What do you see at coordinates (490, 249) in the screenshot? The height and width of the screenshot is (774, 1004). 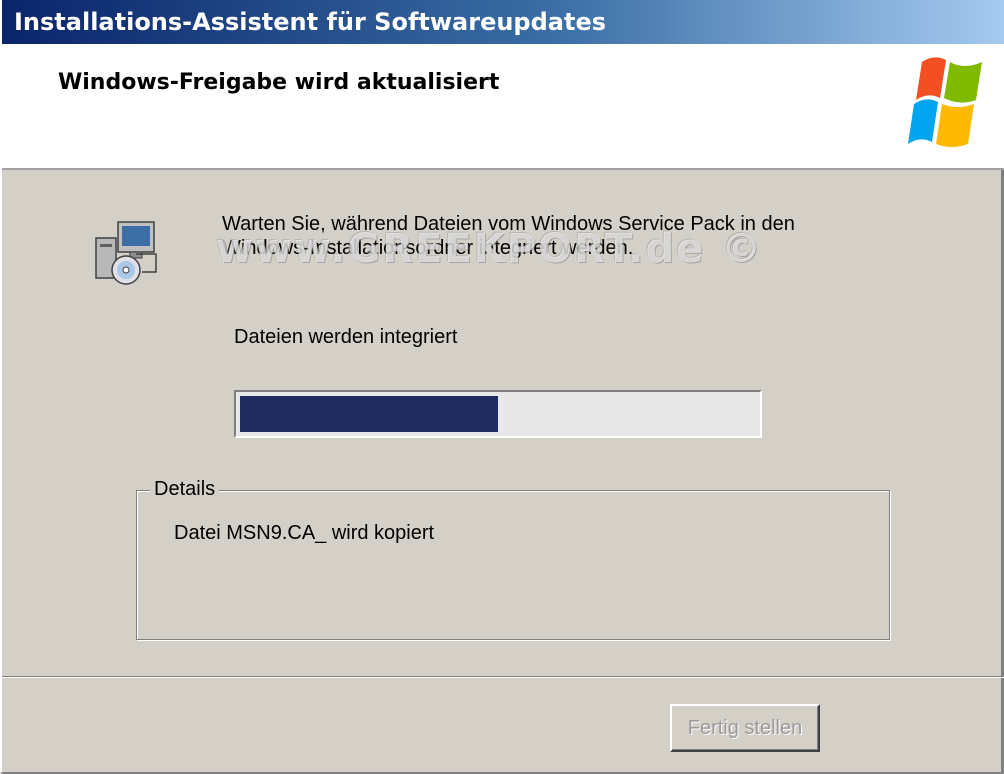 I see `watermark-text: www.GREEKPORT.de ©` at bounding box center [490, 249].